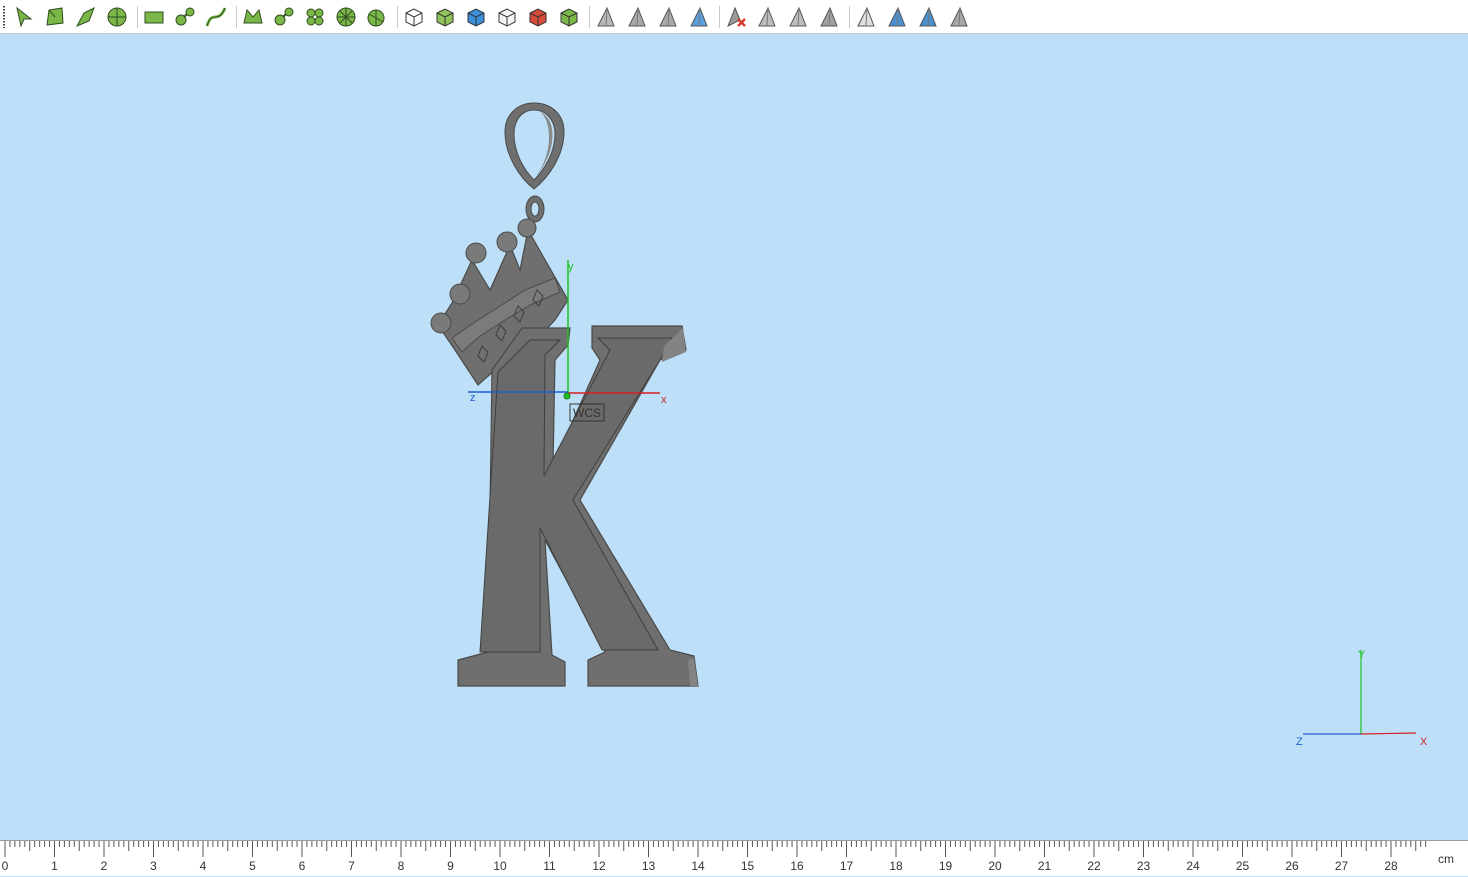 This screenshot has width=1468, height=877. I want to click on triangle-dot-button, so click(928, 17).